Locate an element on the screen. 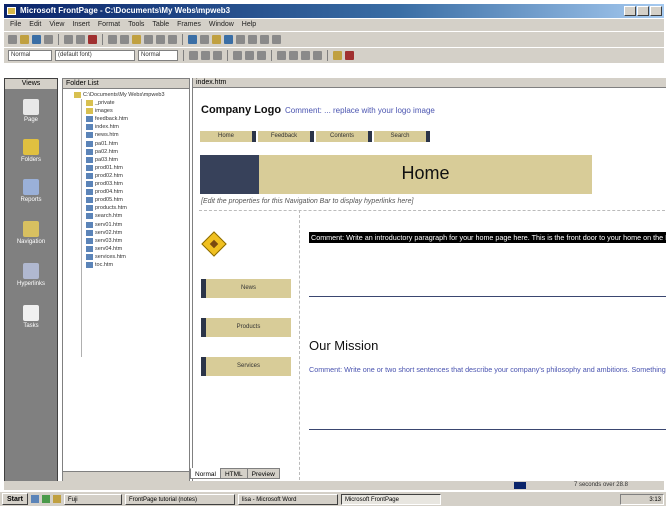 This screenshot has width=666, height=506. menu-frames: Frames is located at coordinates (189, 25).